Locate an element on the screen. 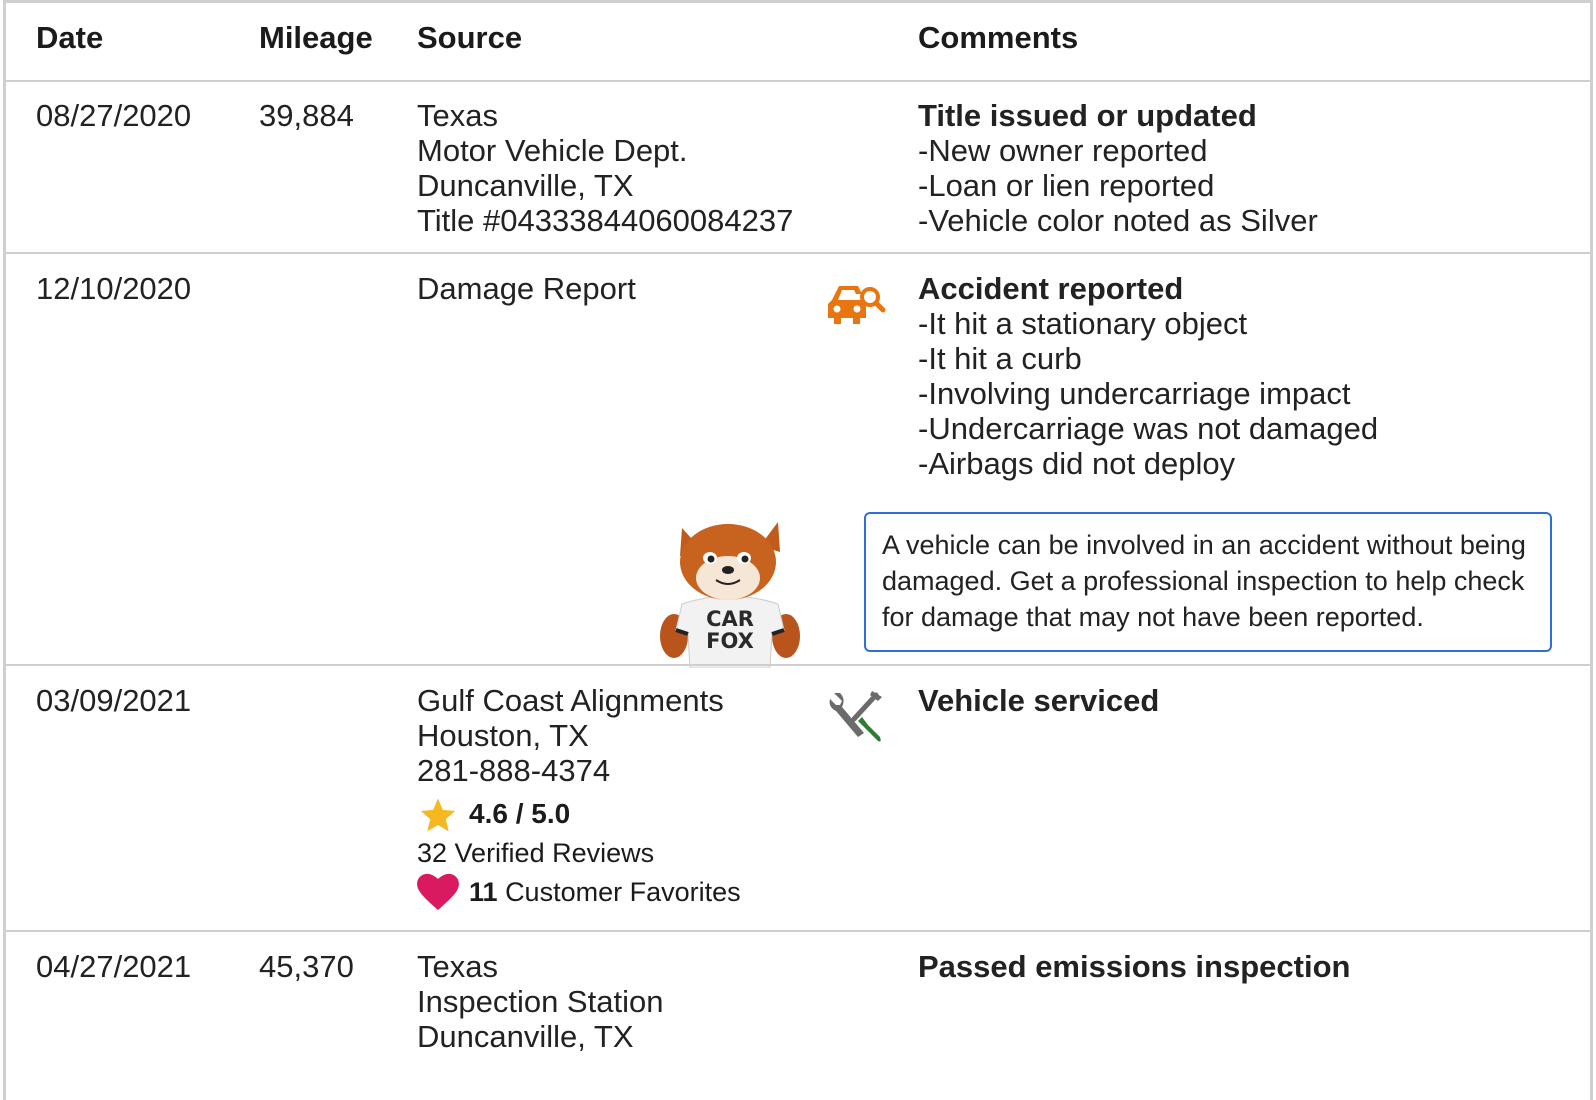  car-damage-search-icon is located at coordinates (857, 305).